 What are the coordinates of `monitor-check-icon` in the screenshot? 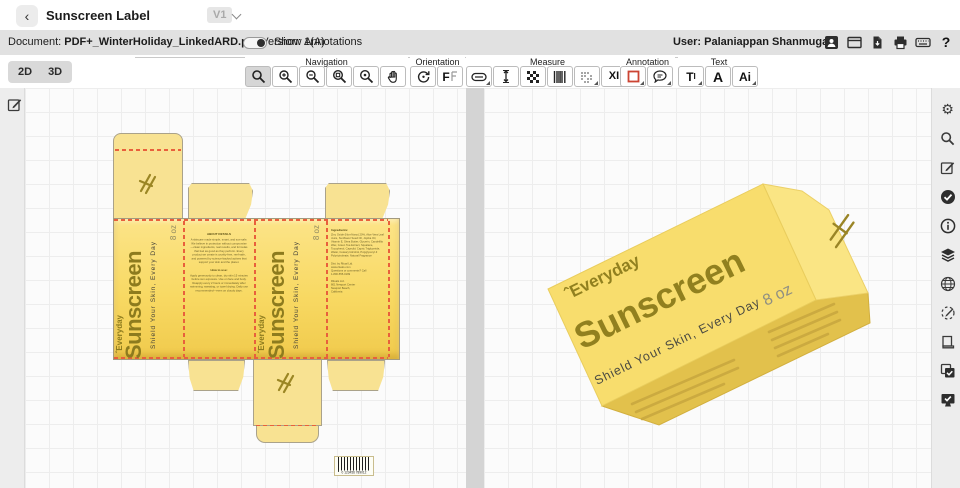 It's located at (947, 399).